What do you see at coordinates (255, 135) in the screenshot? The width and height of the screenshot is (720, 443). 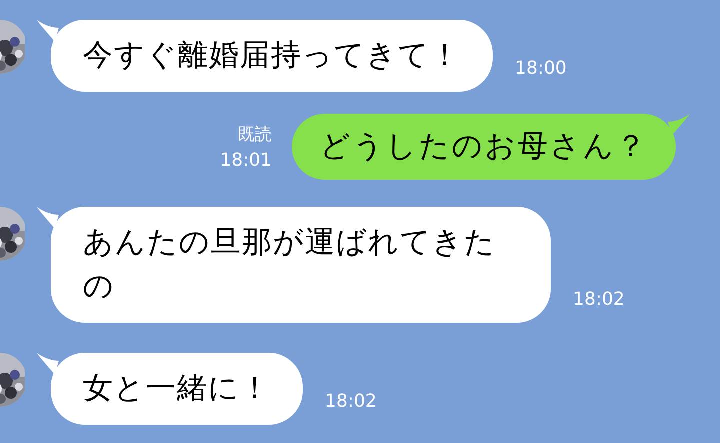 I see `read-label: 既読` at bounding box center [255, 135].